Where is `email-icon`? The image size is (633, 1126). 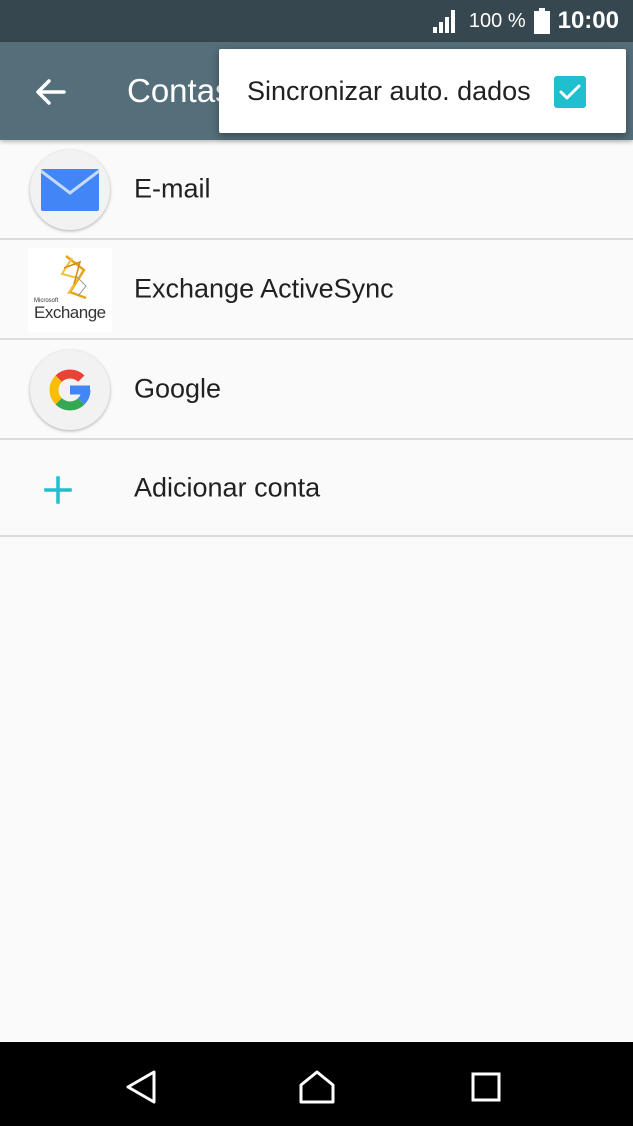 email-icon is located at coordinates (70, 190).